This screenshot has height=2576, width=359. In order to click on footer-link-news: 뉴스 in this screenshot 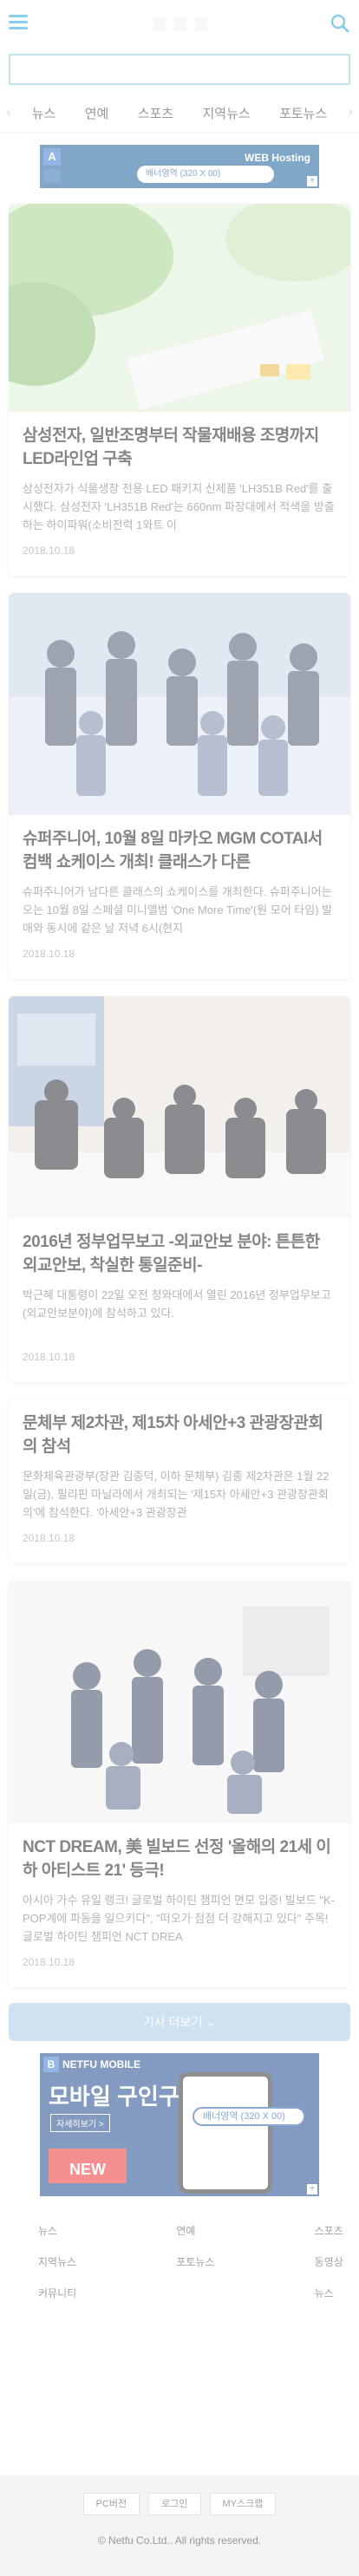, I will do `click(65, 2231)`.